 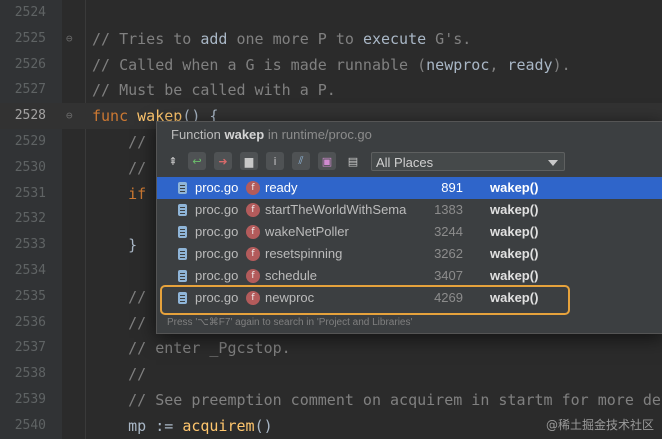 I want to click on pin-icon: ⇞, so click(x=173, y=161).